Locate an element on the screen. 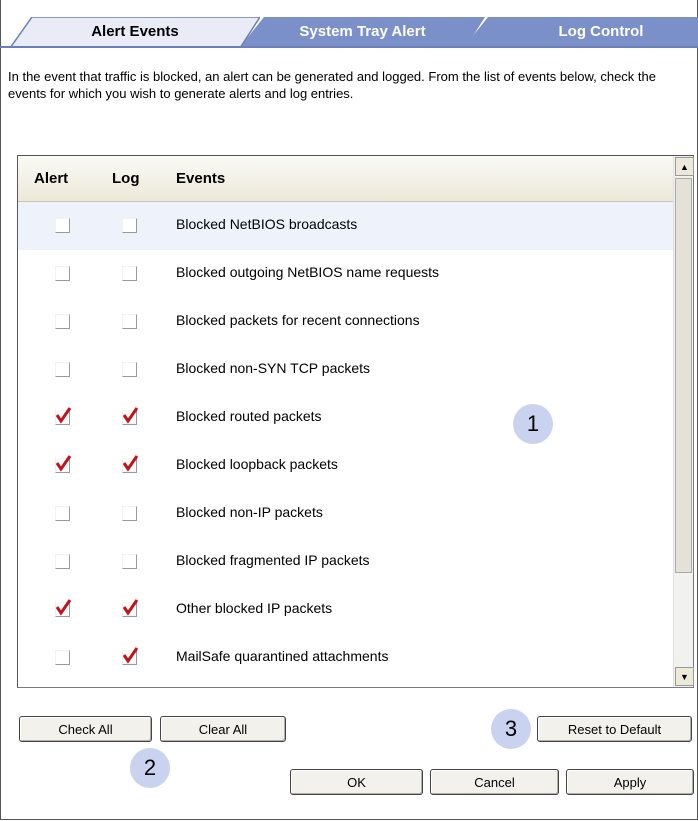  reset-to-default-button: Reset to Default is located at coordinates (614, 729).